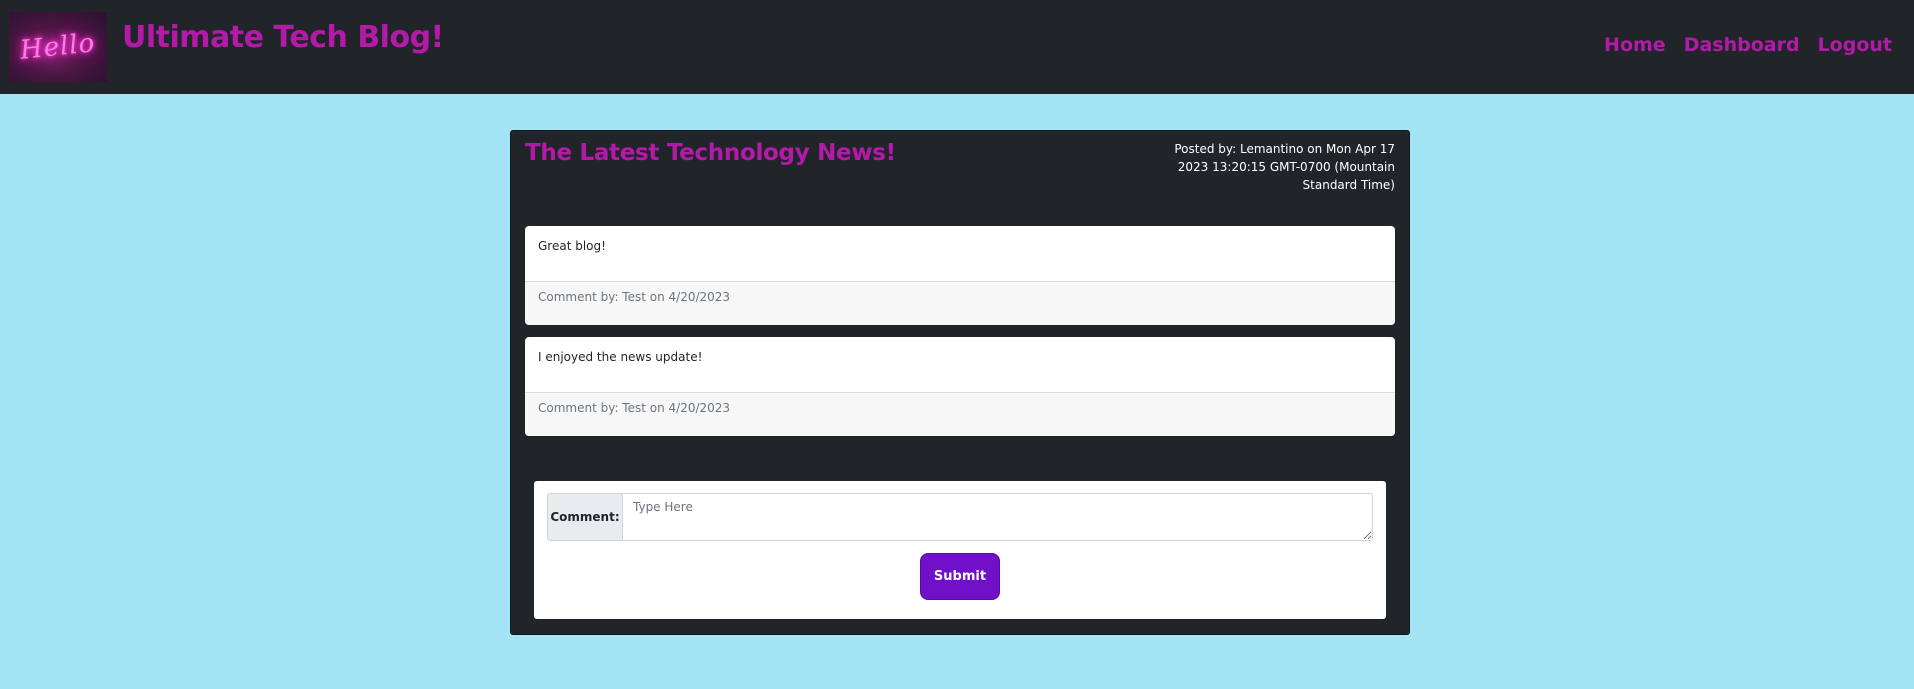 This screenshot has width=1914, height=689. I want to click on nav-link-dashboard: Dashboard, so click(1742, 45).